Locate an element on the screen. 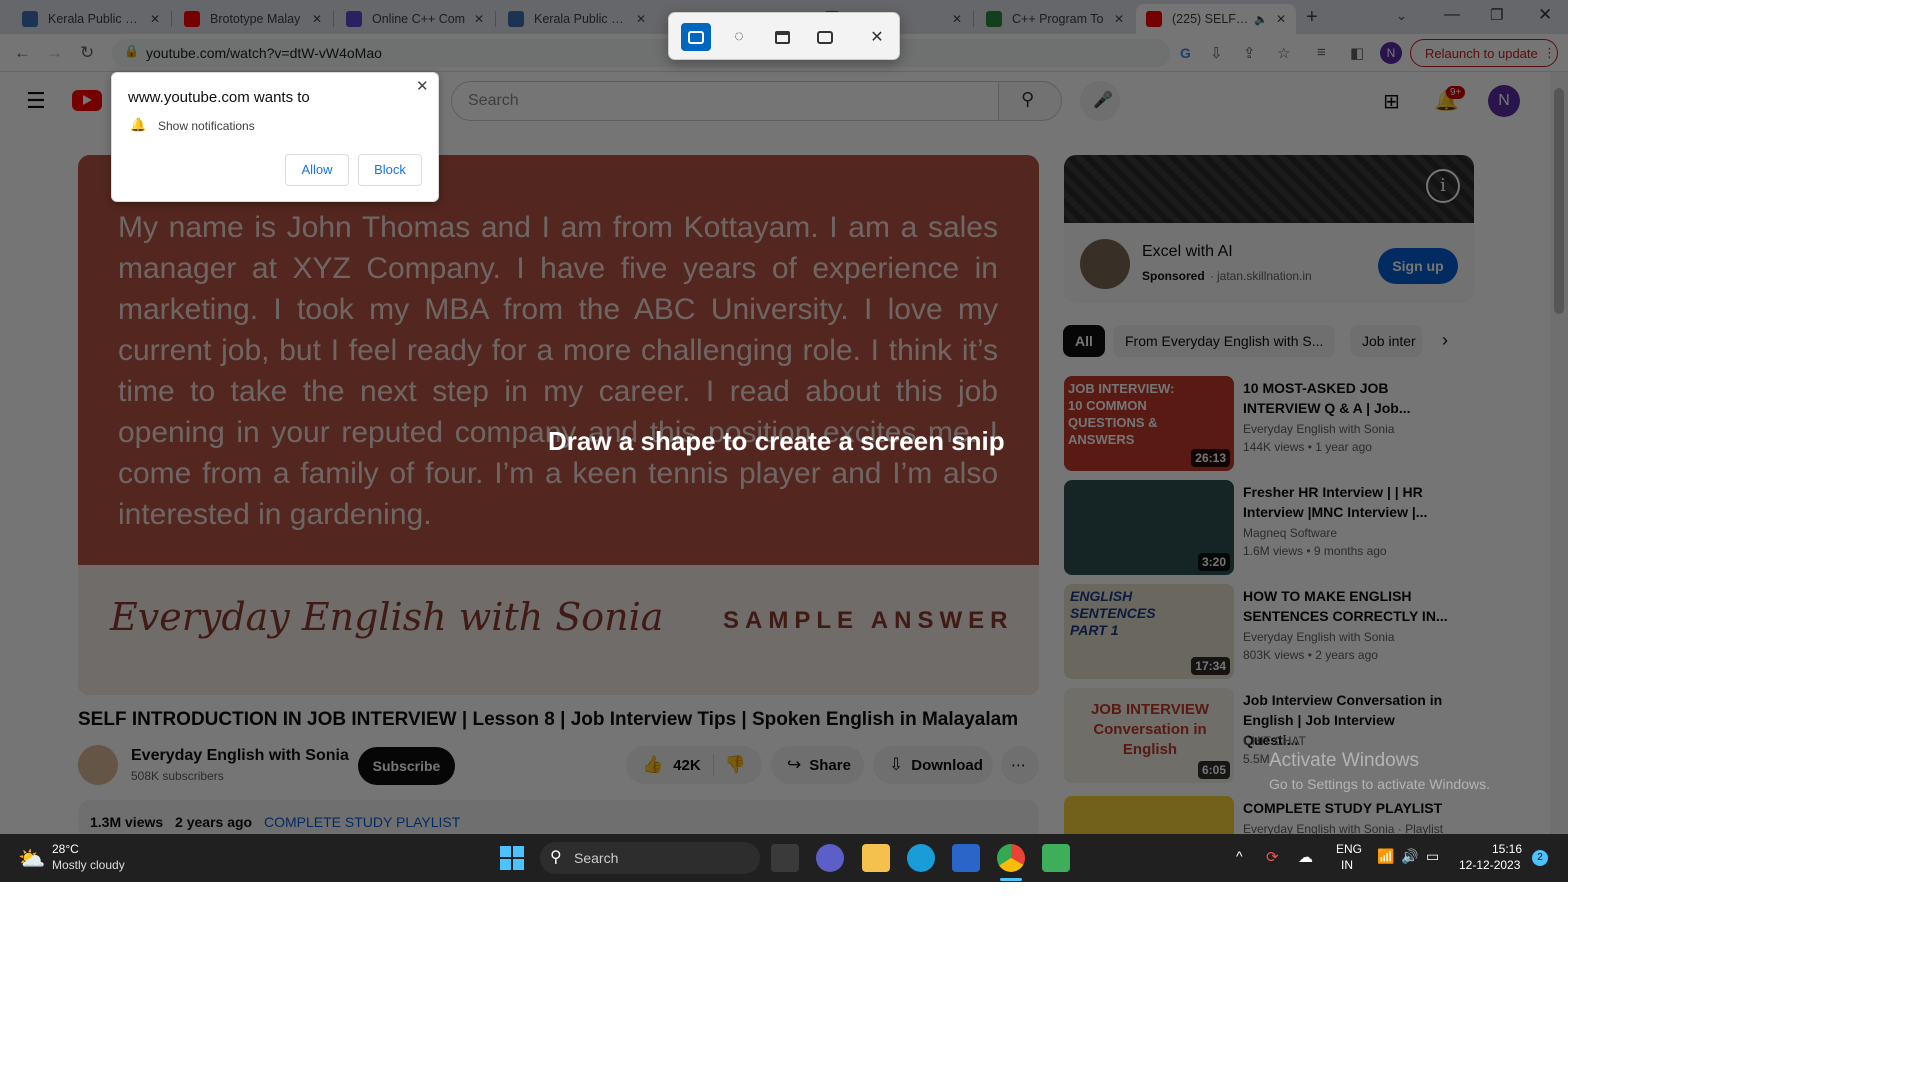 This screenshot has height=1080, width=1920. tab-search-icon: ⌄ is located at coordinates (1401, 16).